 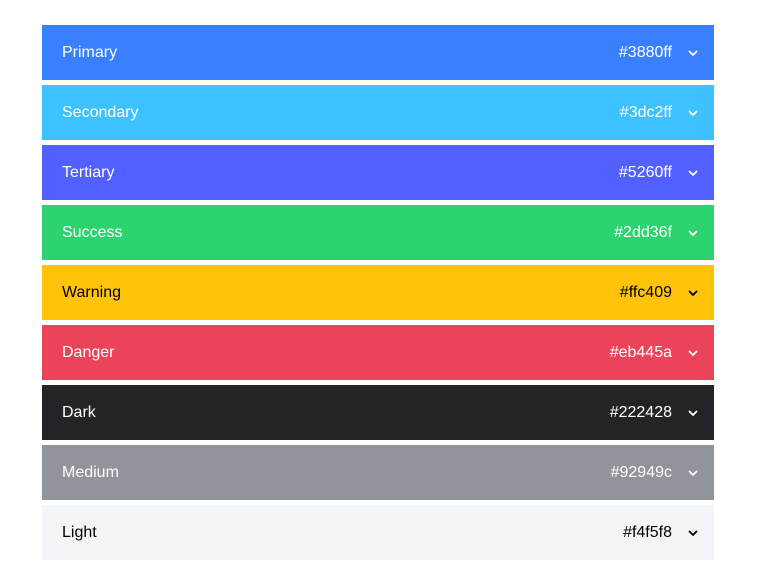 What do you see at coordinates (88, 352) in the screenshot?
I see `color-name: Danger` at bounding box center [88, 352].